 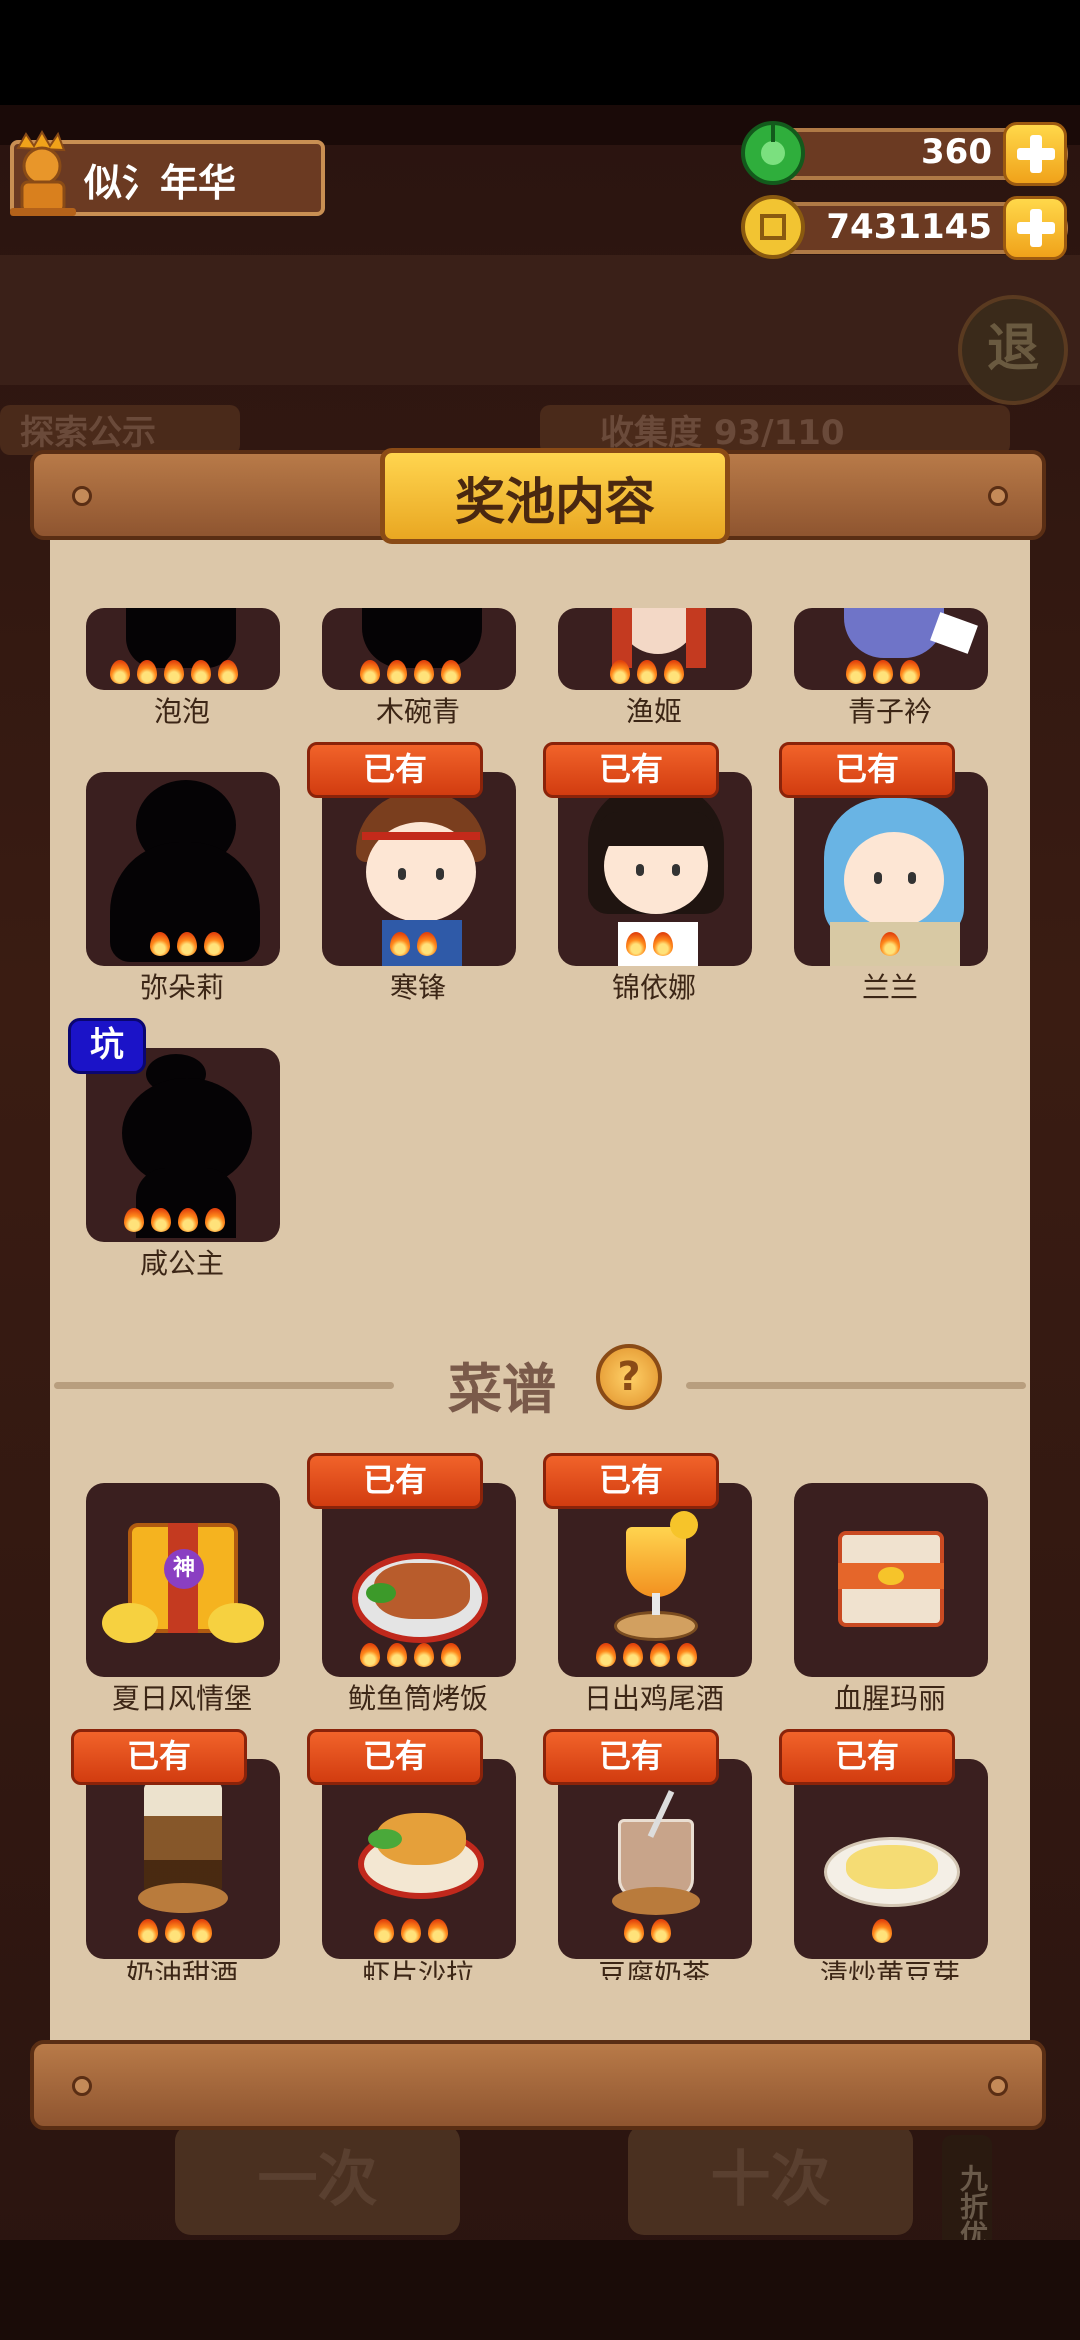 What do you see at coordinates (181, 711) in the screenshot?
I see `character-name: 泡泡` at bounding box center [181, 711].